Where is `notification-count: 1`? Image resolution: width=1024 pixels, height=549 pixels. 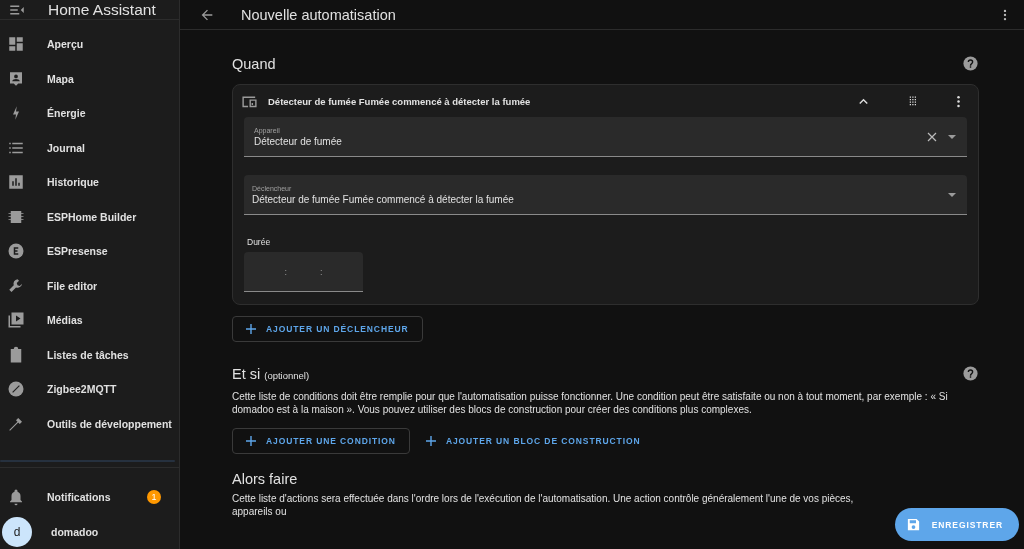 notification-count: 1 is located at coordinates (154, 497).